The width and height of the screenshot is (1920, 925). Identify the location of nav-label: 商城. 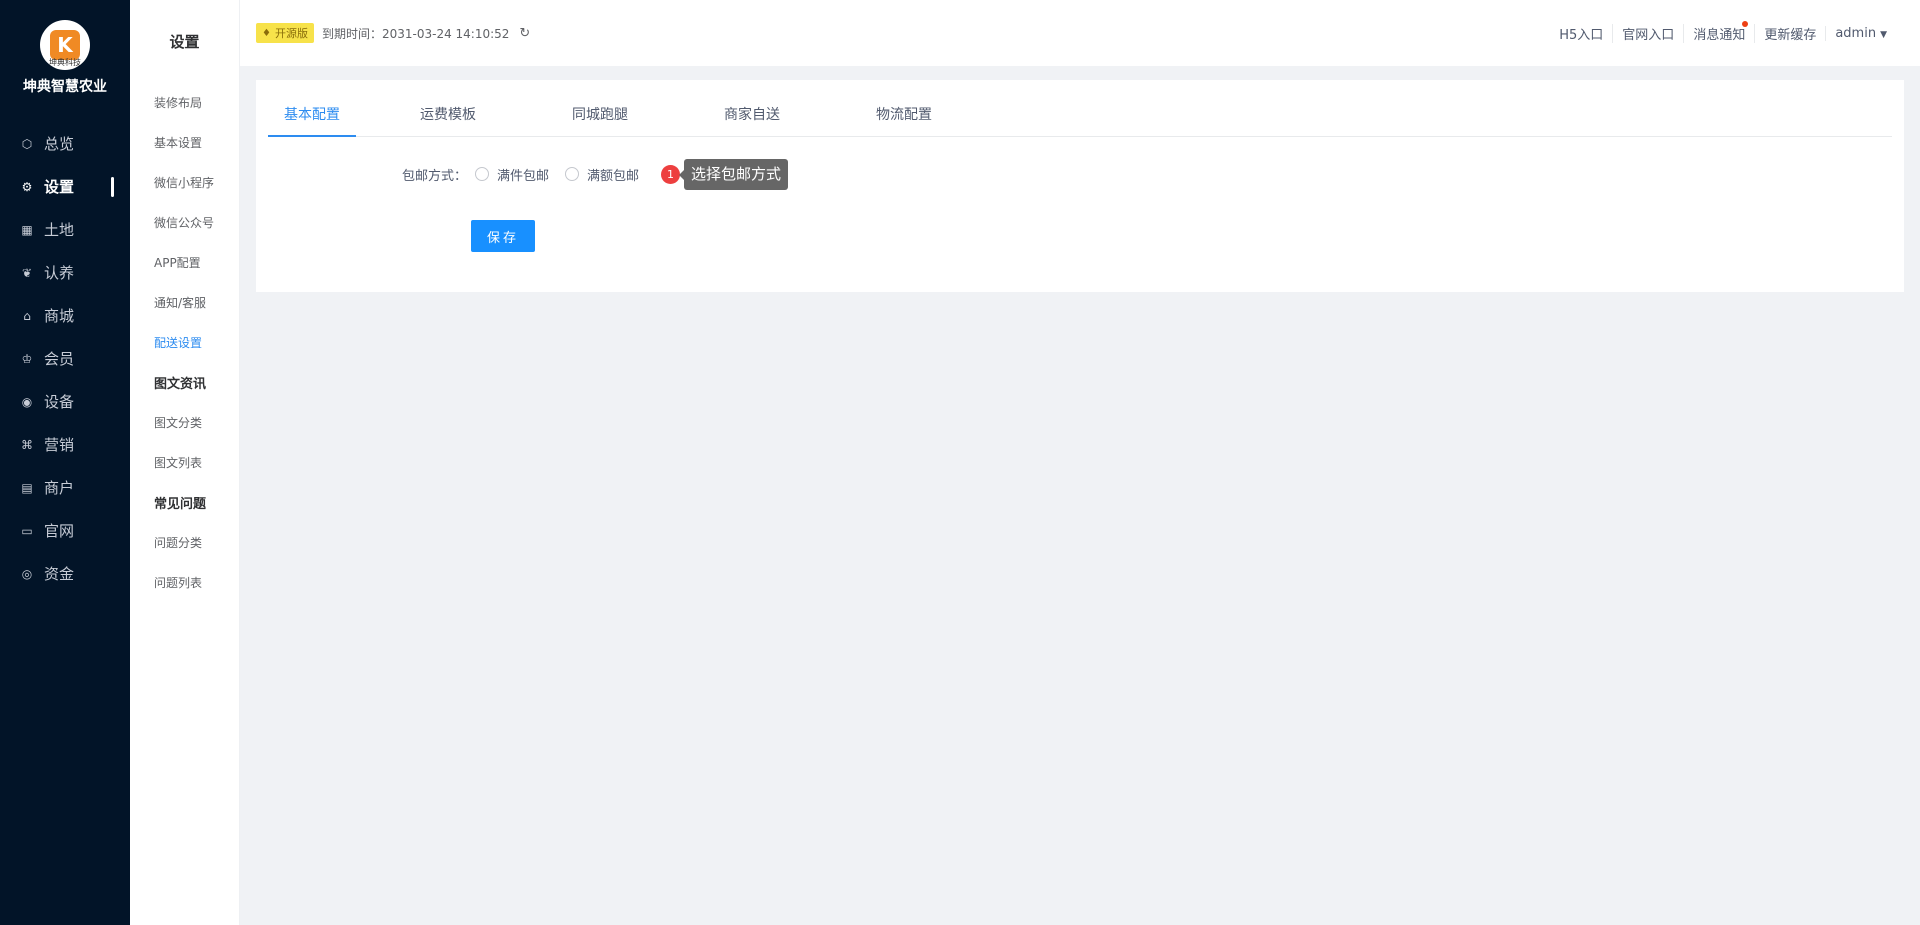
(59, 316).